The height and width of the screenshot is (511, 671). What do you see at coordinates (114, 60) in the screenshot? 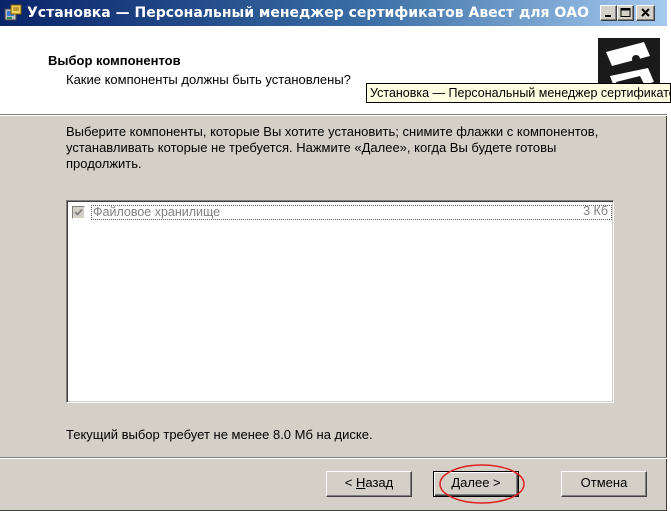
I see `page-title: Выбор компонентов` at bounding box center [114, 60].